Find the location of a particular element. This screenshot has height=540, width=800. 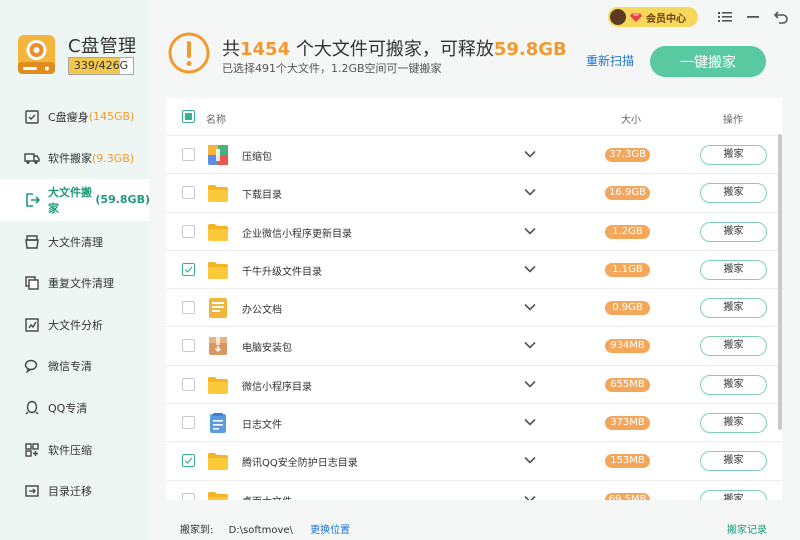

vip-center-label: 会员中心 is located at coordinates (666, 19).